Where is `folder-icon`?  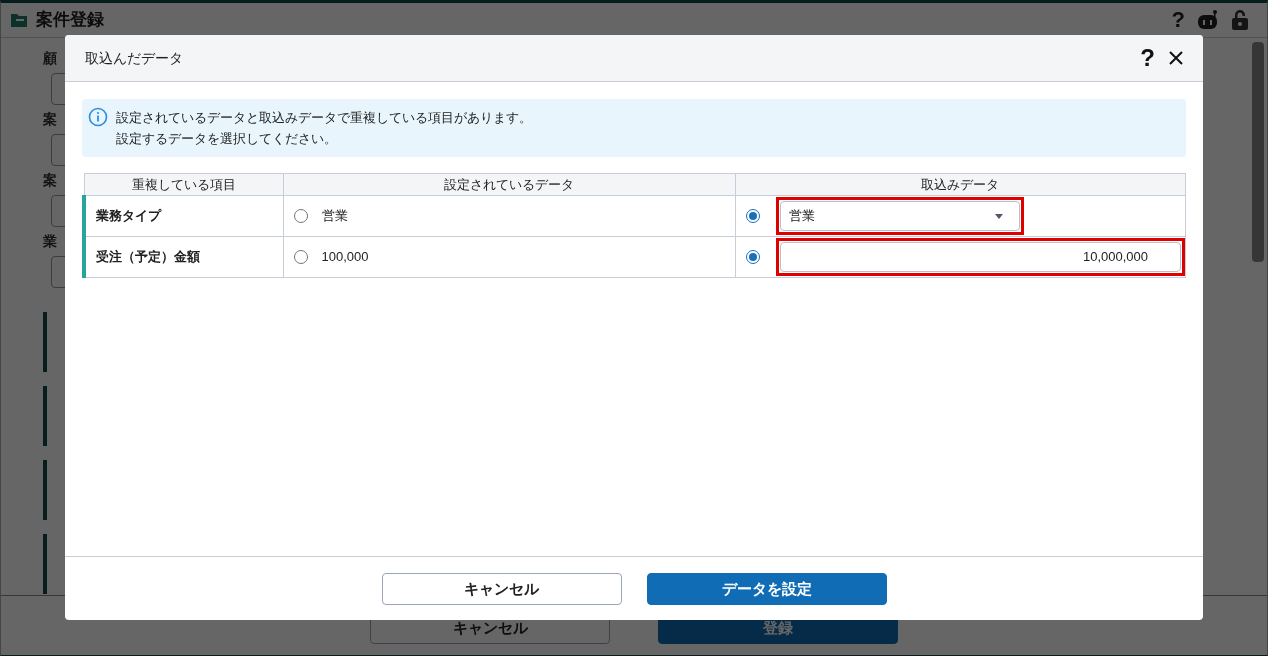
folder-icon is located at coordinates (19, 20).